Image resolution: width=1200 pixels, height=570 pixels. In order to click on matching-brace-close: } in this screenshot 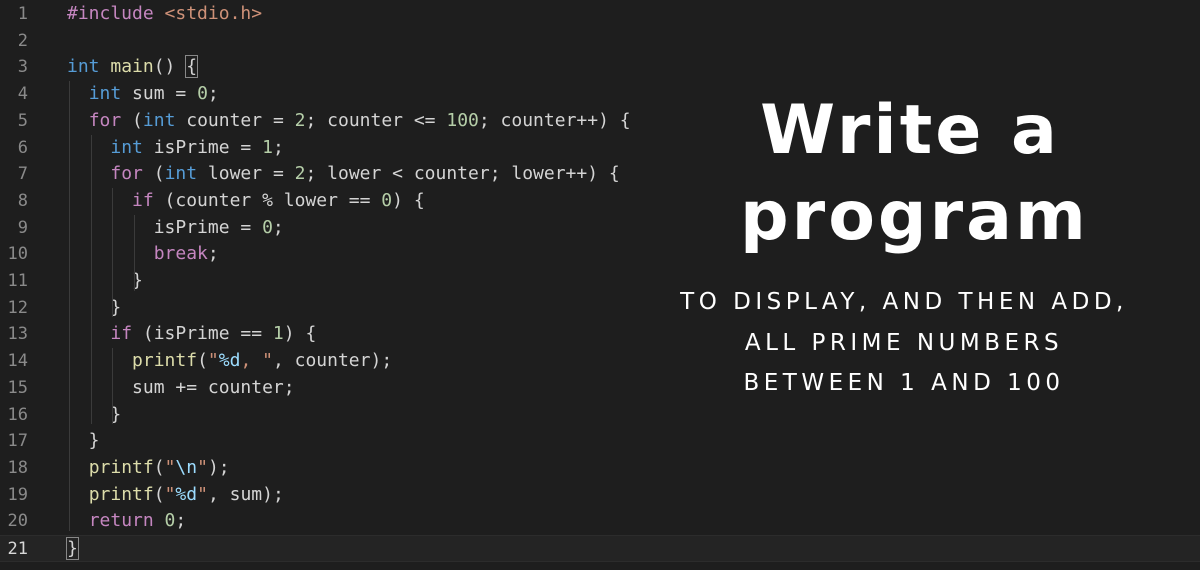, I will do `click(72, 548)`.